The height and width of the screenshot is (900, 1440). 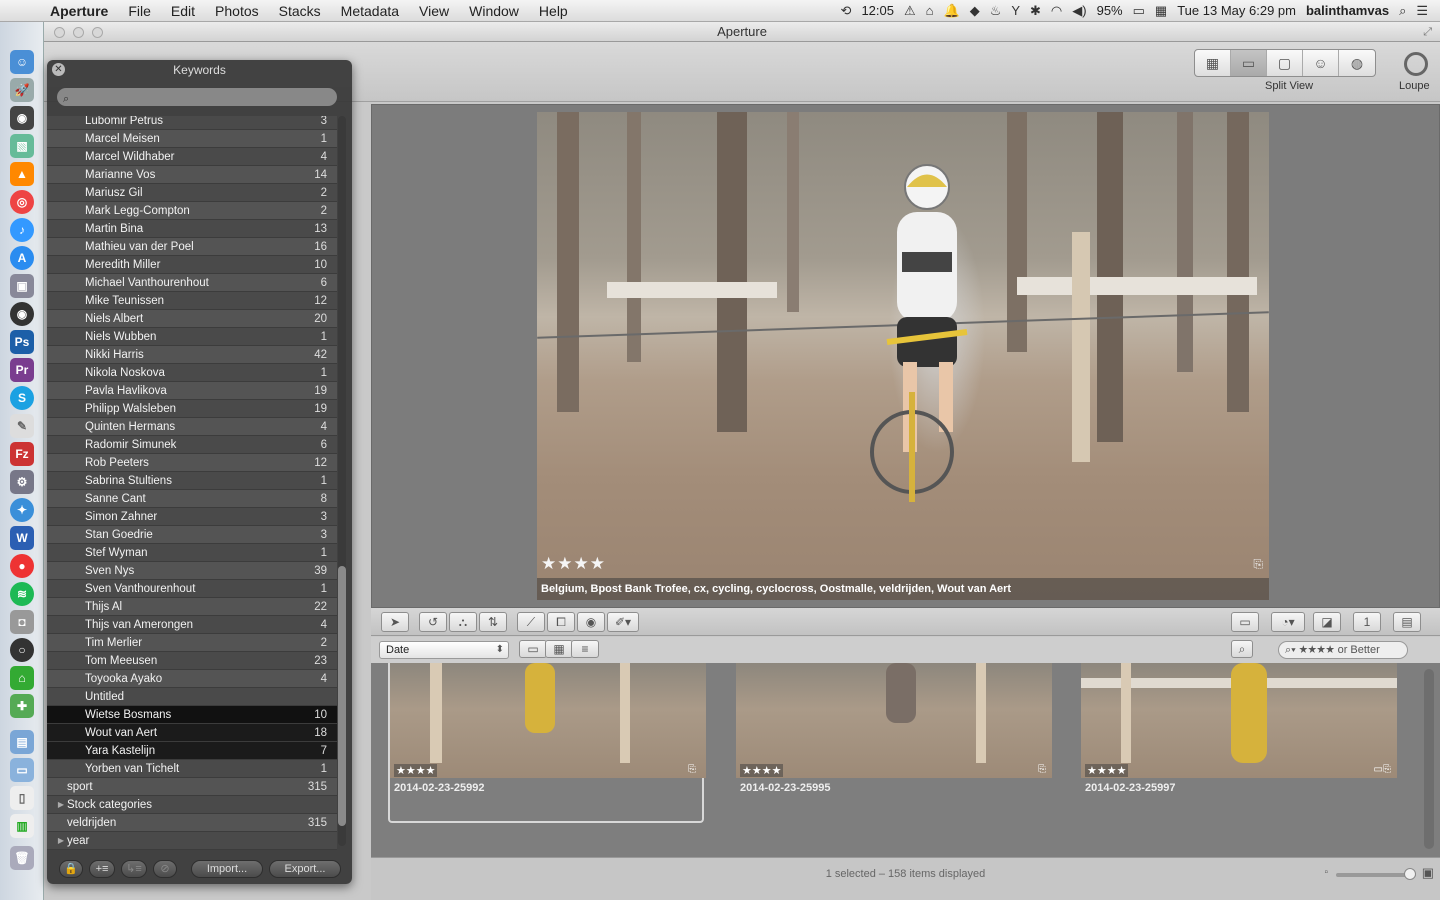 What do you see at coordinates (71, 869) in the screenshot?
I see `lock-icon: 🔒` at bounding box center [71, 869].